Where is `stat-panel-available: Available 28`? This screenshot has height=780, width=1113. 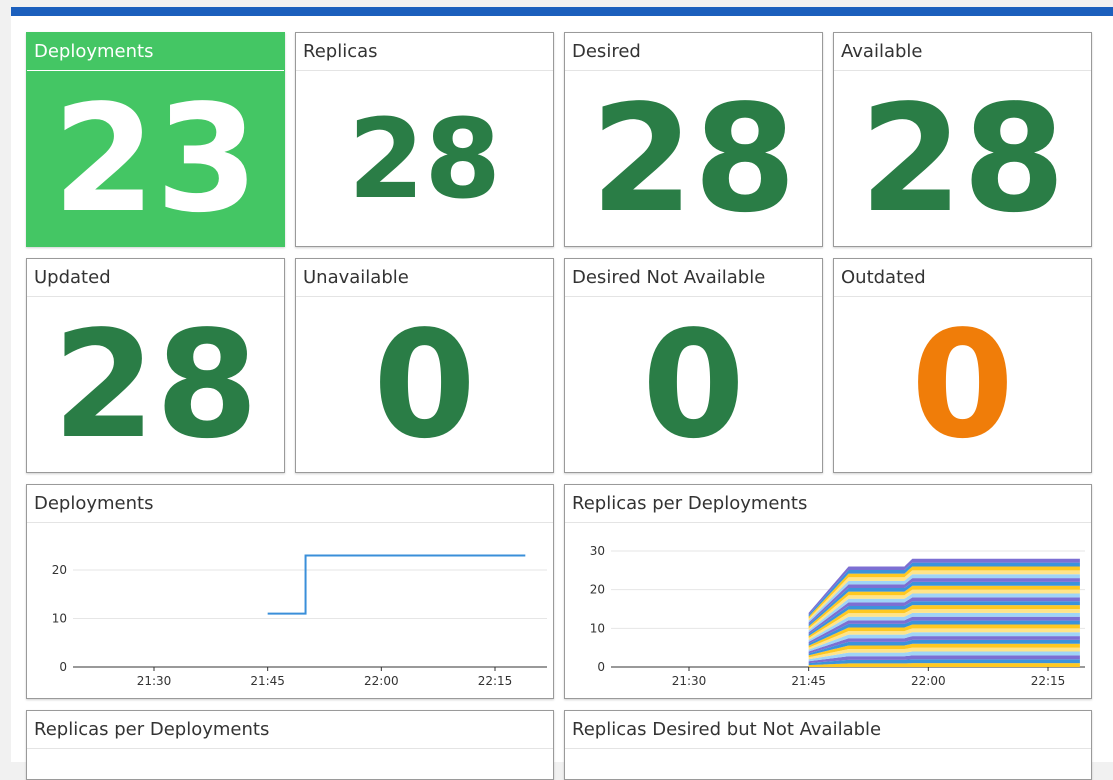
stat-panel-available: Available 28 is located at coordinates (962, 139).